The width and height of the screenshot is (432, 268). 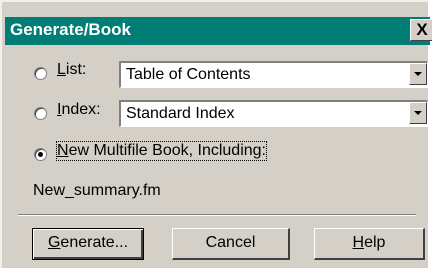 What do you see at coordinates (218, 31) in the screenshot?
I see `title-bar: Generate/Book X` at bounding box center [218, 31].